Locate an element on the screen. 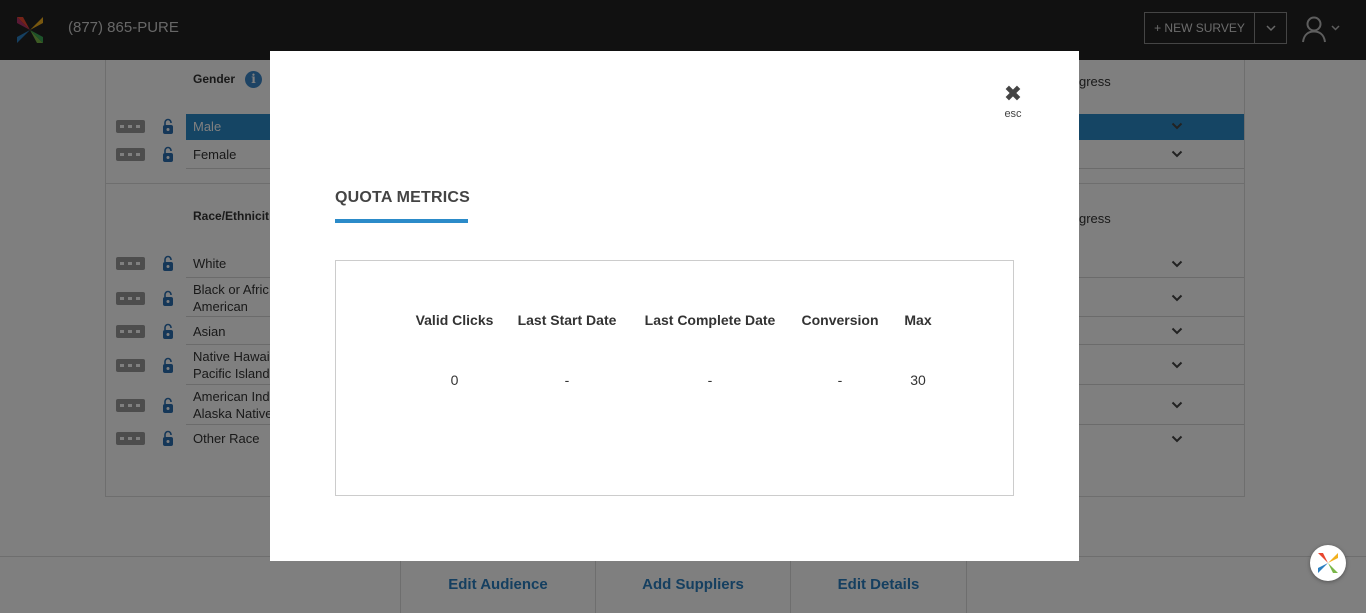 The width and height of the screenshot is (1366, 613). column-header-last-start-date: Last Start Date is located at coordinates (567, 320).